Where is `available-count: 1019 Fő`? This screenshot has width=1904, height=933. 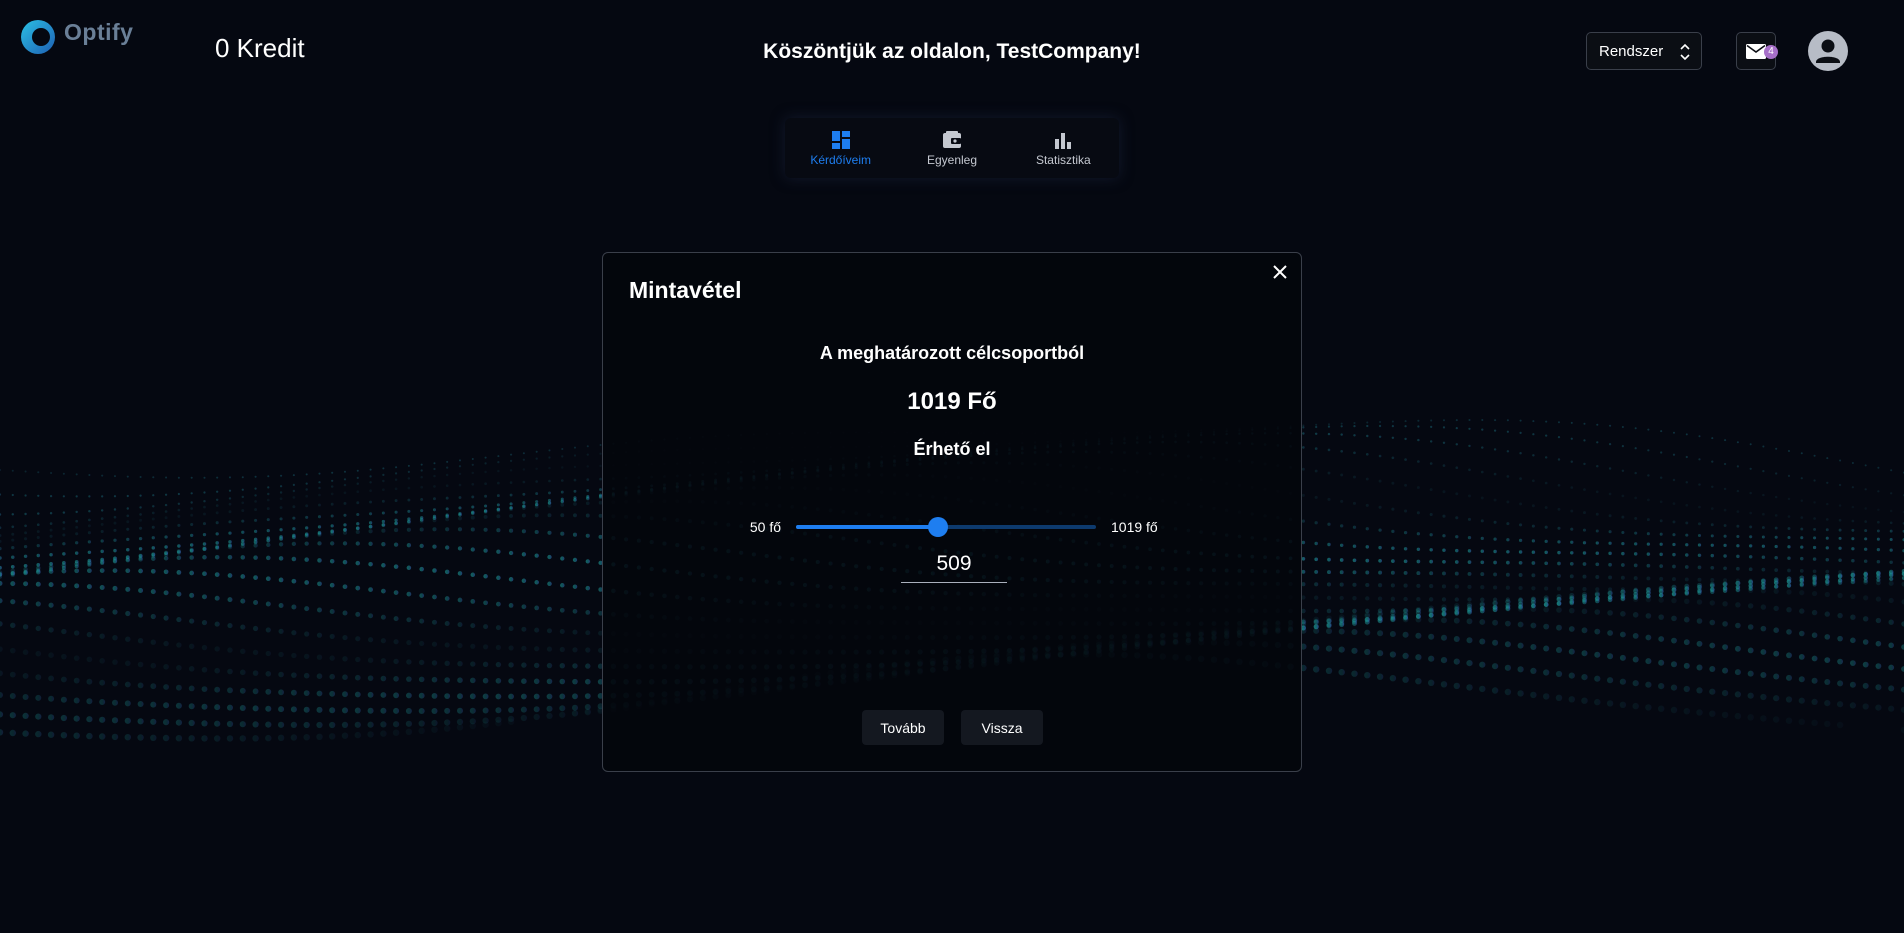
available-count: 1019 Fő is located at coordinates (952, 401).